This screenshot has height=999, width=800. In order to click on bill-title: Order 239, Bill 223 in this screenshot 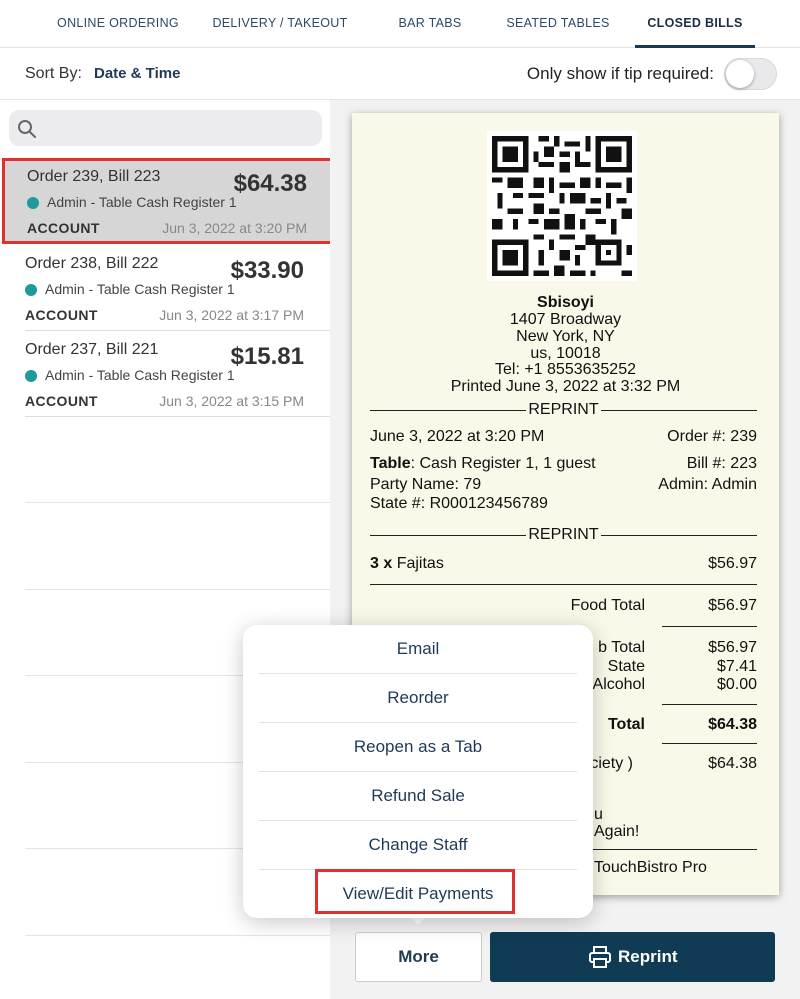, I will do `click(94, 176)`.